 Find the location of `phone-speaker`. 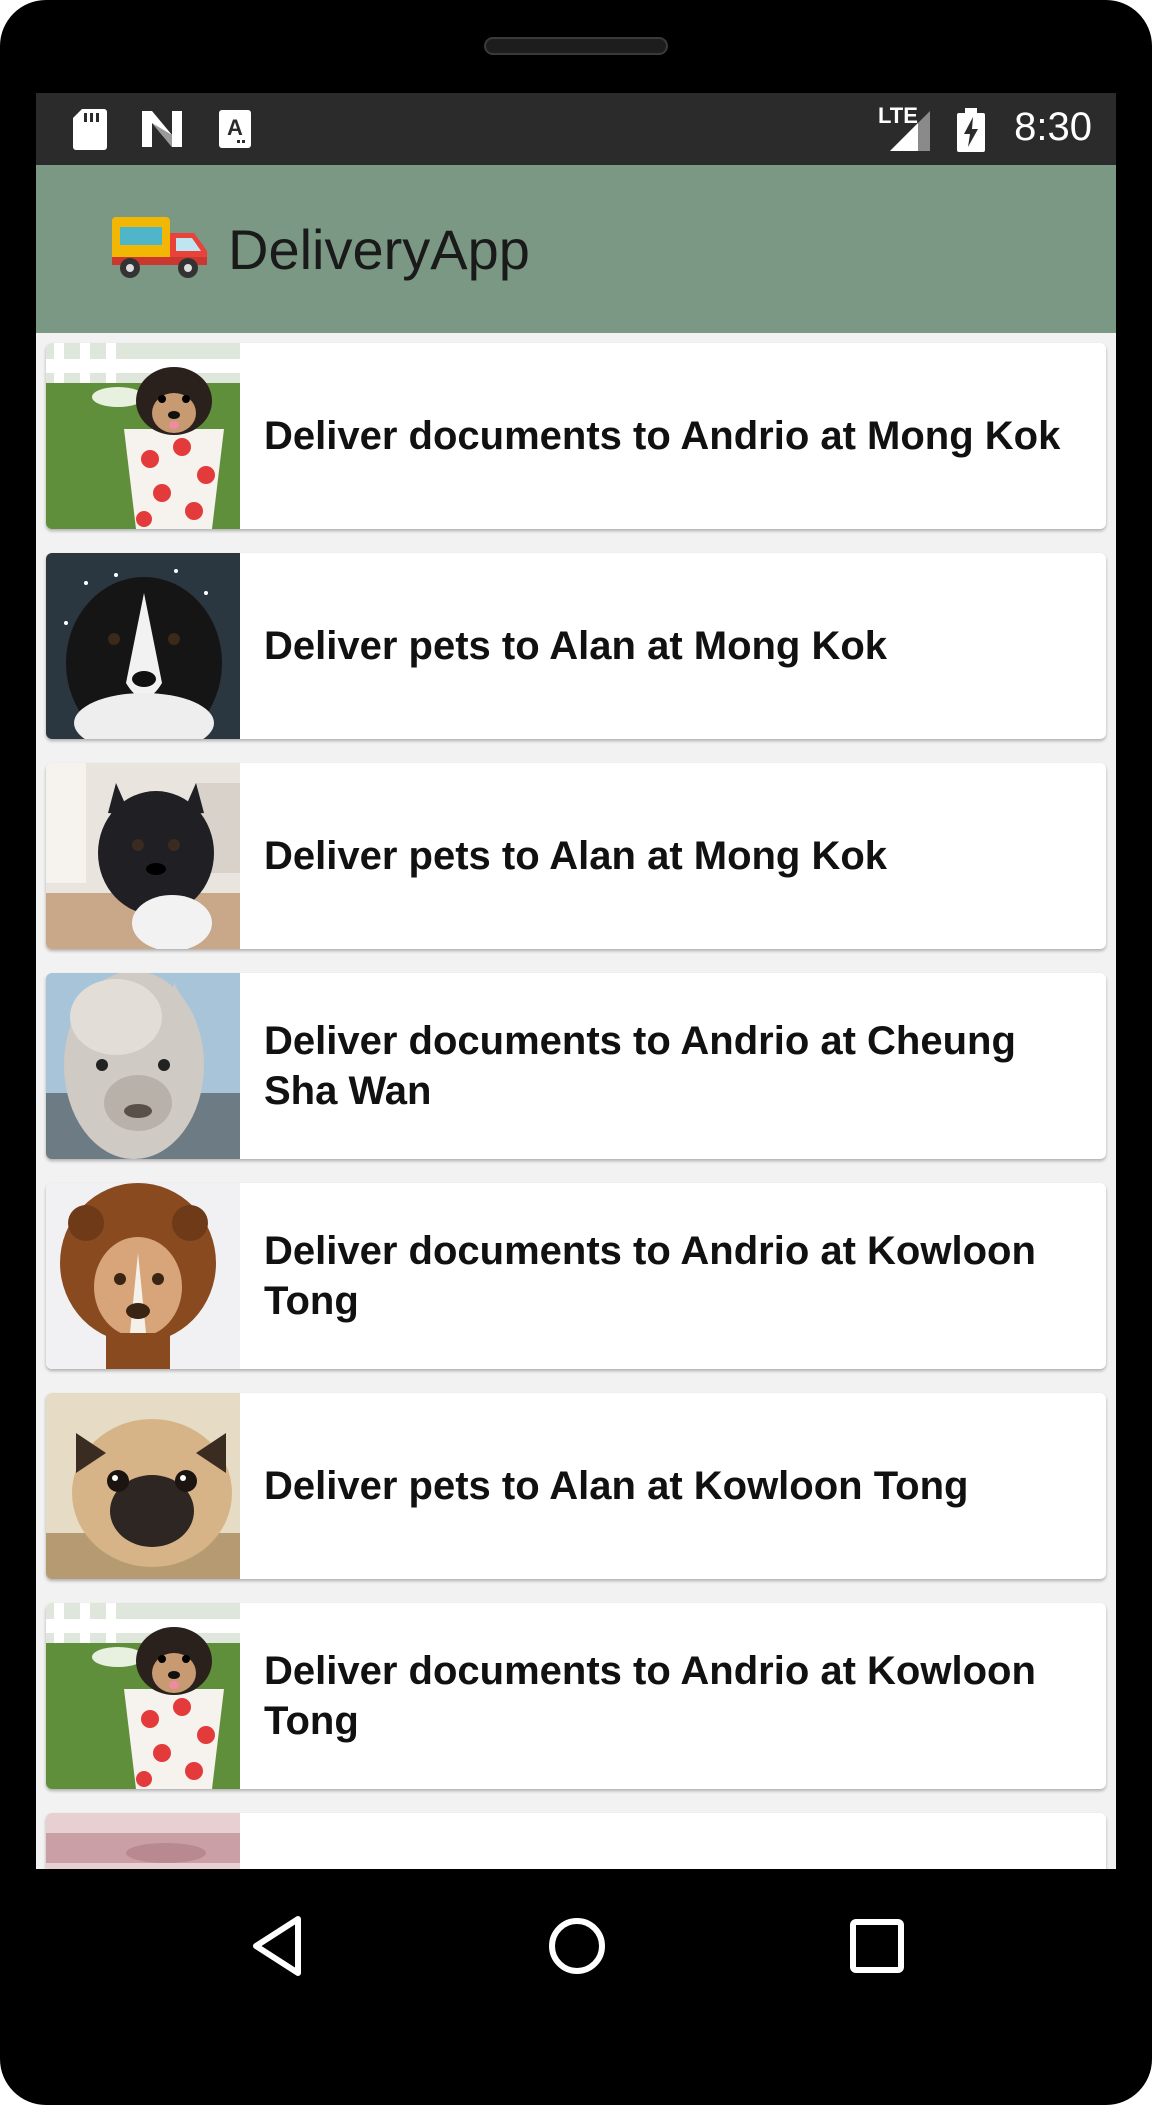

phone-speaker is located at coordinates (576, 46).